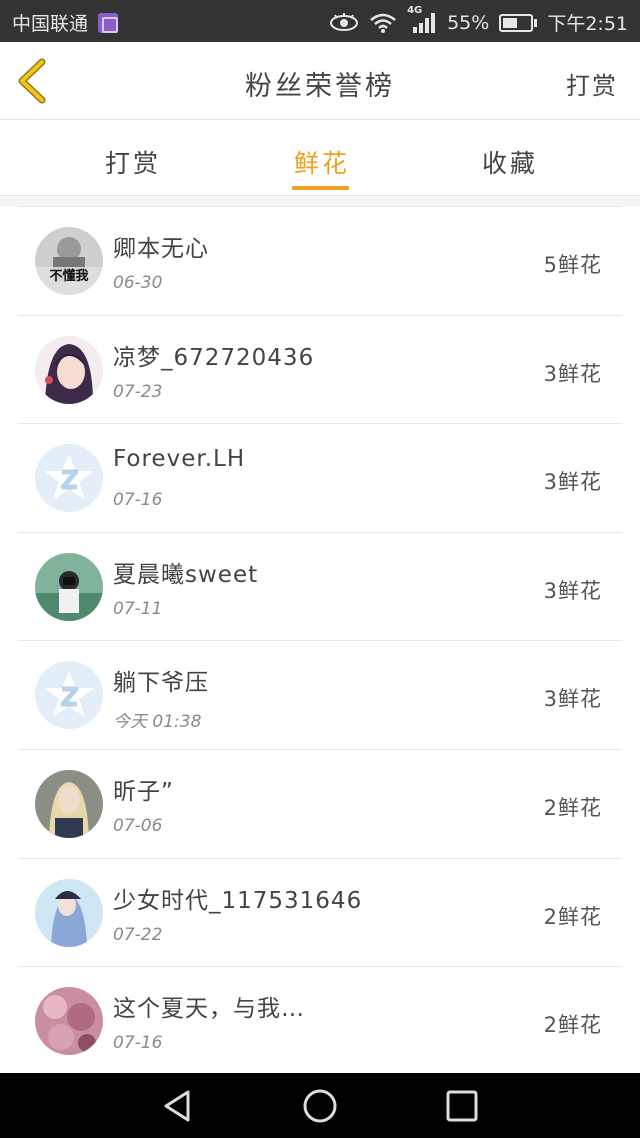 The image size is (640, 1138). Describe the element at coordinates (572, 265) in the screenshot. I see `flower-count: 5鲜花` at that location.